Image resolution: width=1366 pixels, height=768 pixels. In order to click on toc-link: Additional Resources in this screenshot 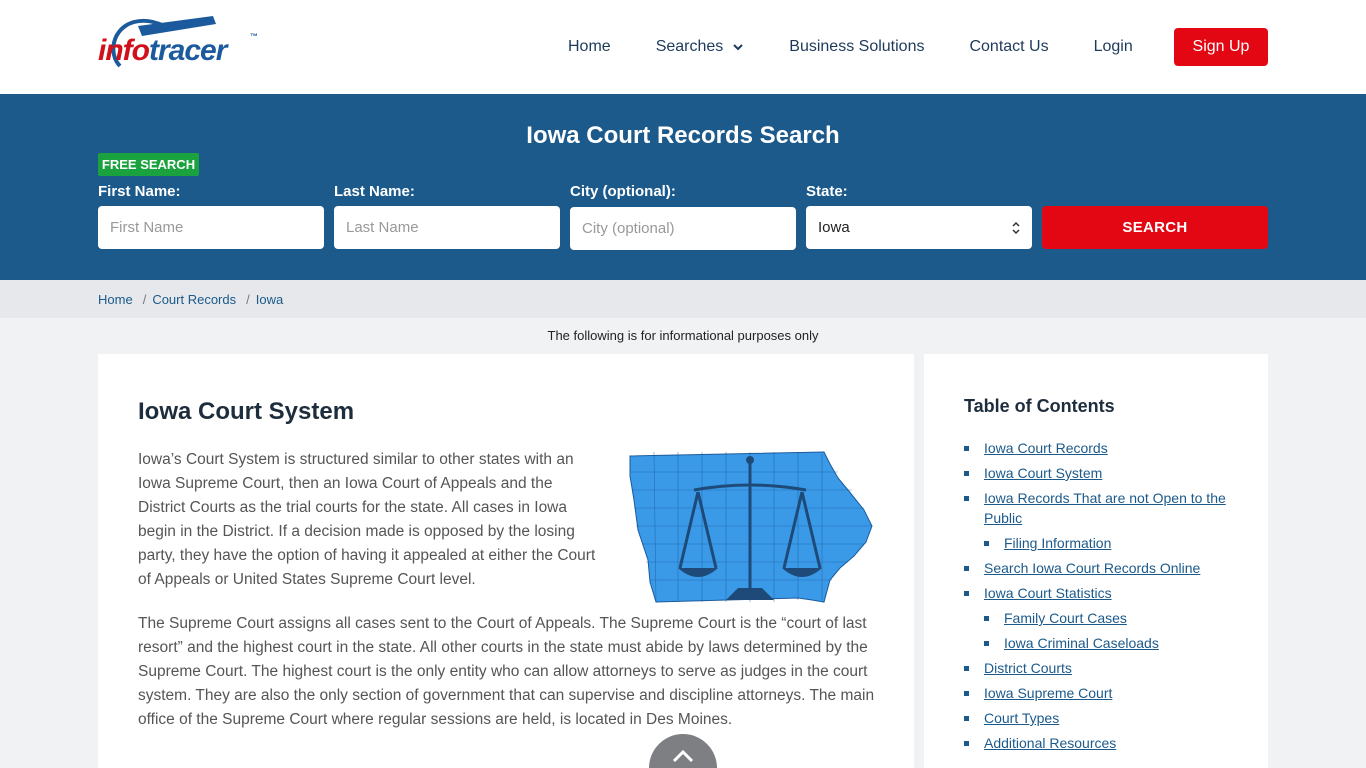, I will do `click(1050, 743)`.